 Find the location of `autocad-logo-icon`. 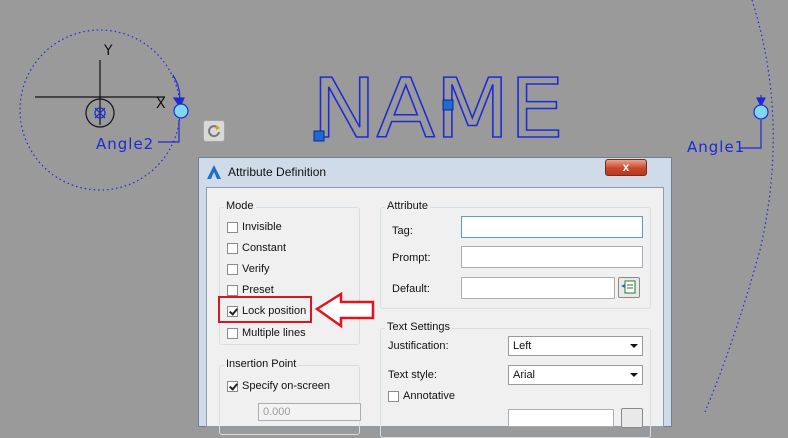

autocad-logo-icon is located at coordinates (214, 172).